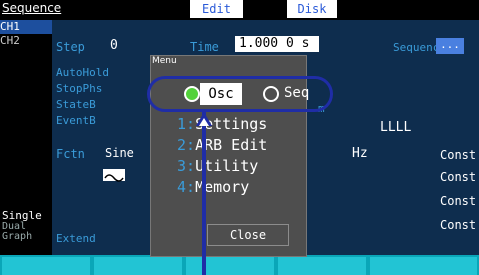 Image resolution: width=479 pixels, height=275 pixels. I want to click on menu-item-memory: 4:Memory, so click(213, 187).